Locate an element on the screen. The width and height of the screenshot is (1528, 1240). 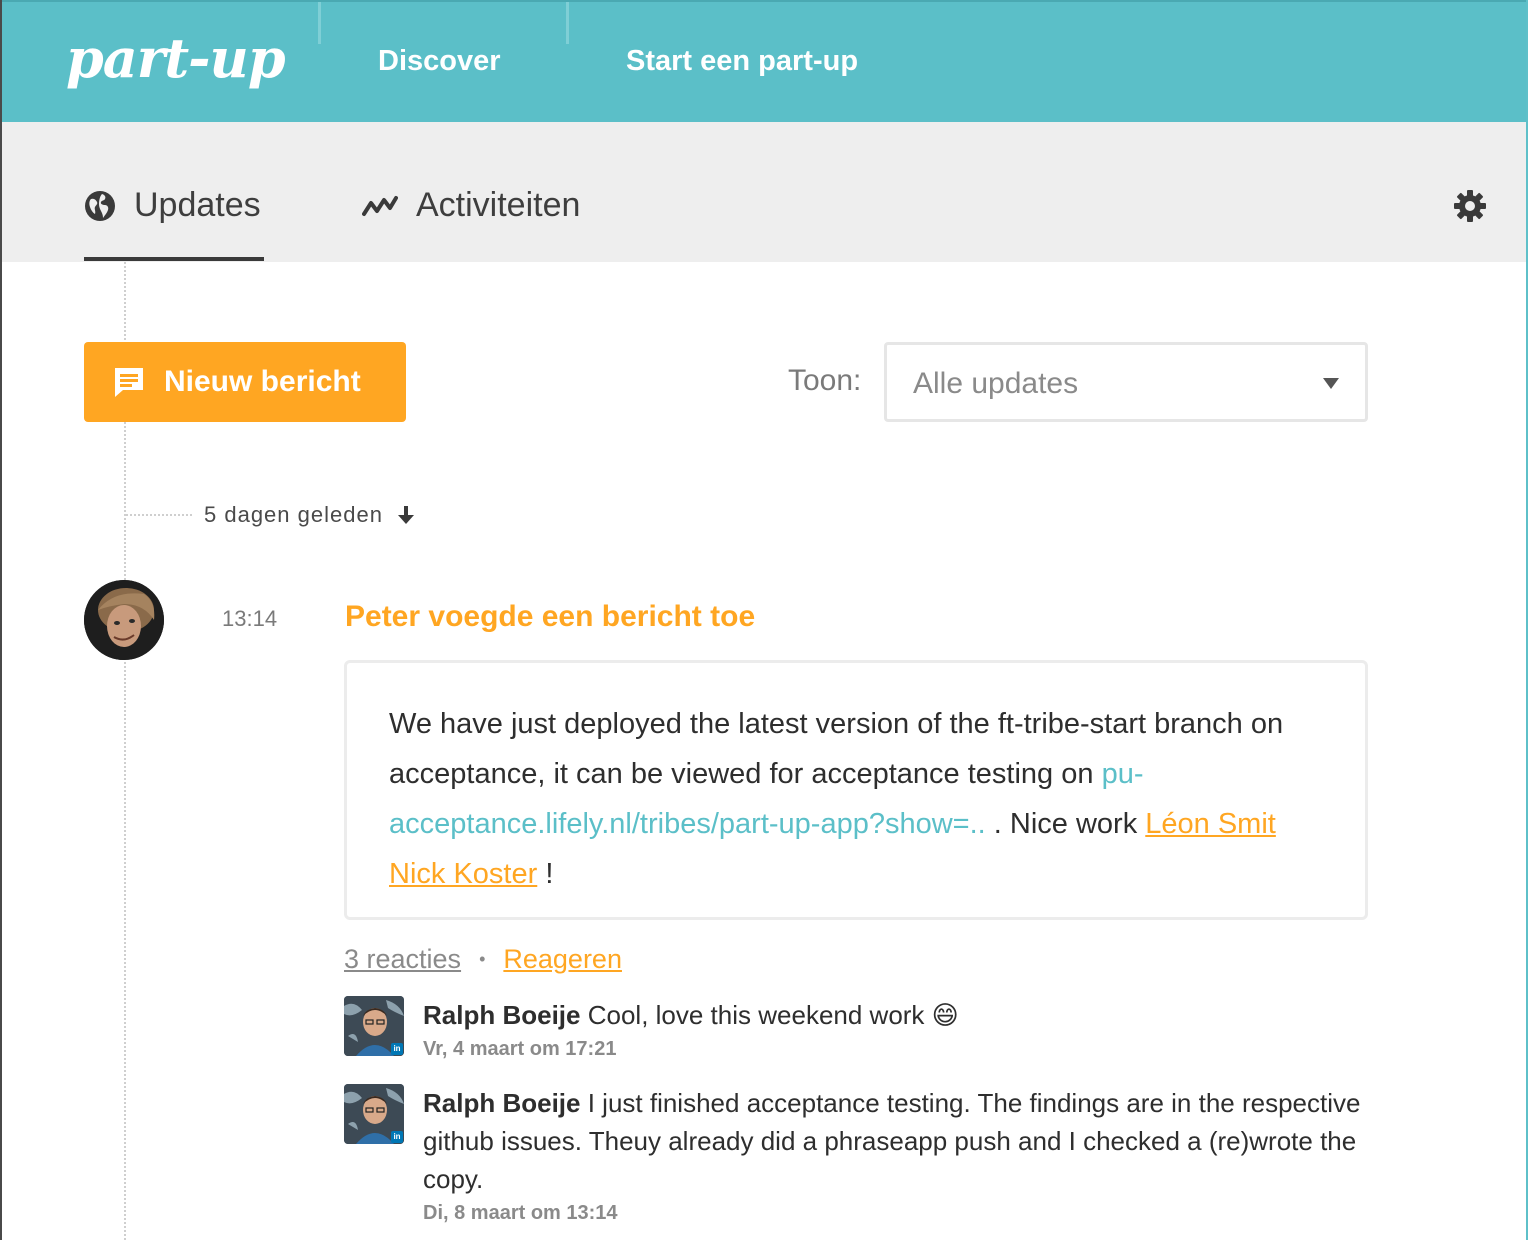
date-marker: 5 dagen geleden is located at coordinates (309, 515).